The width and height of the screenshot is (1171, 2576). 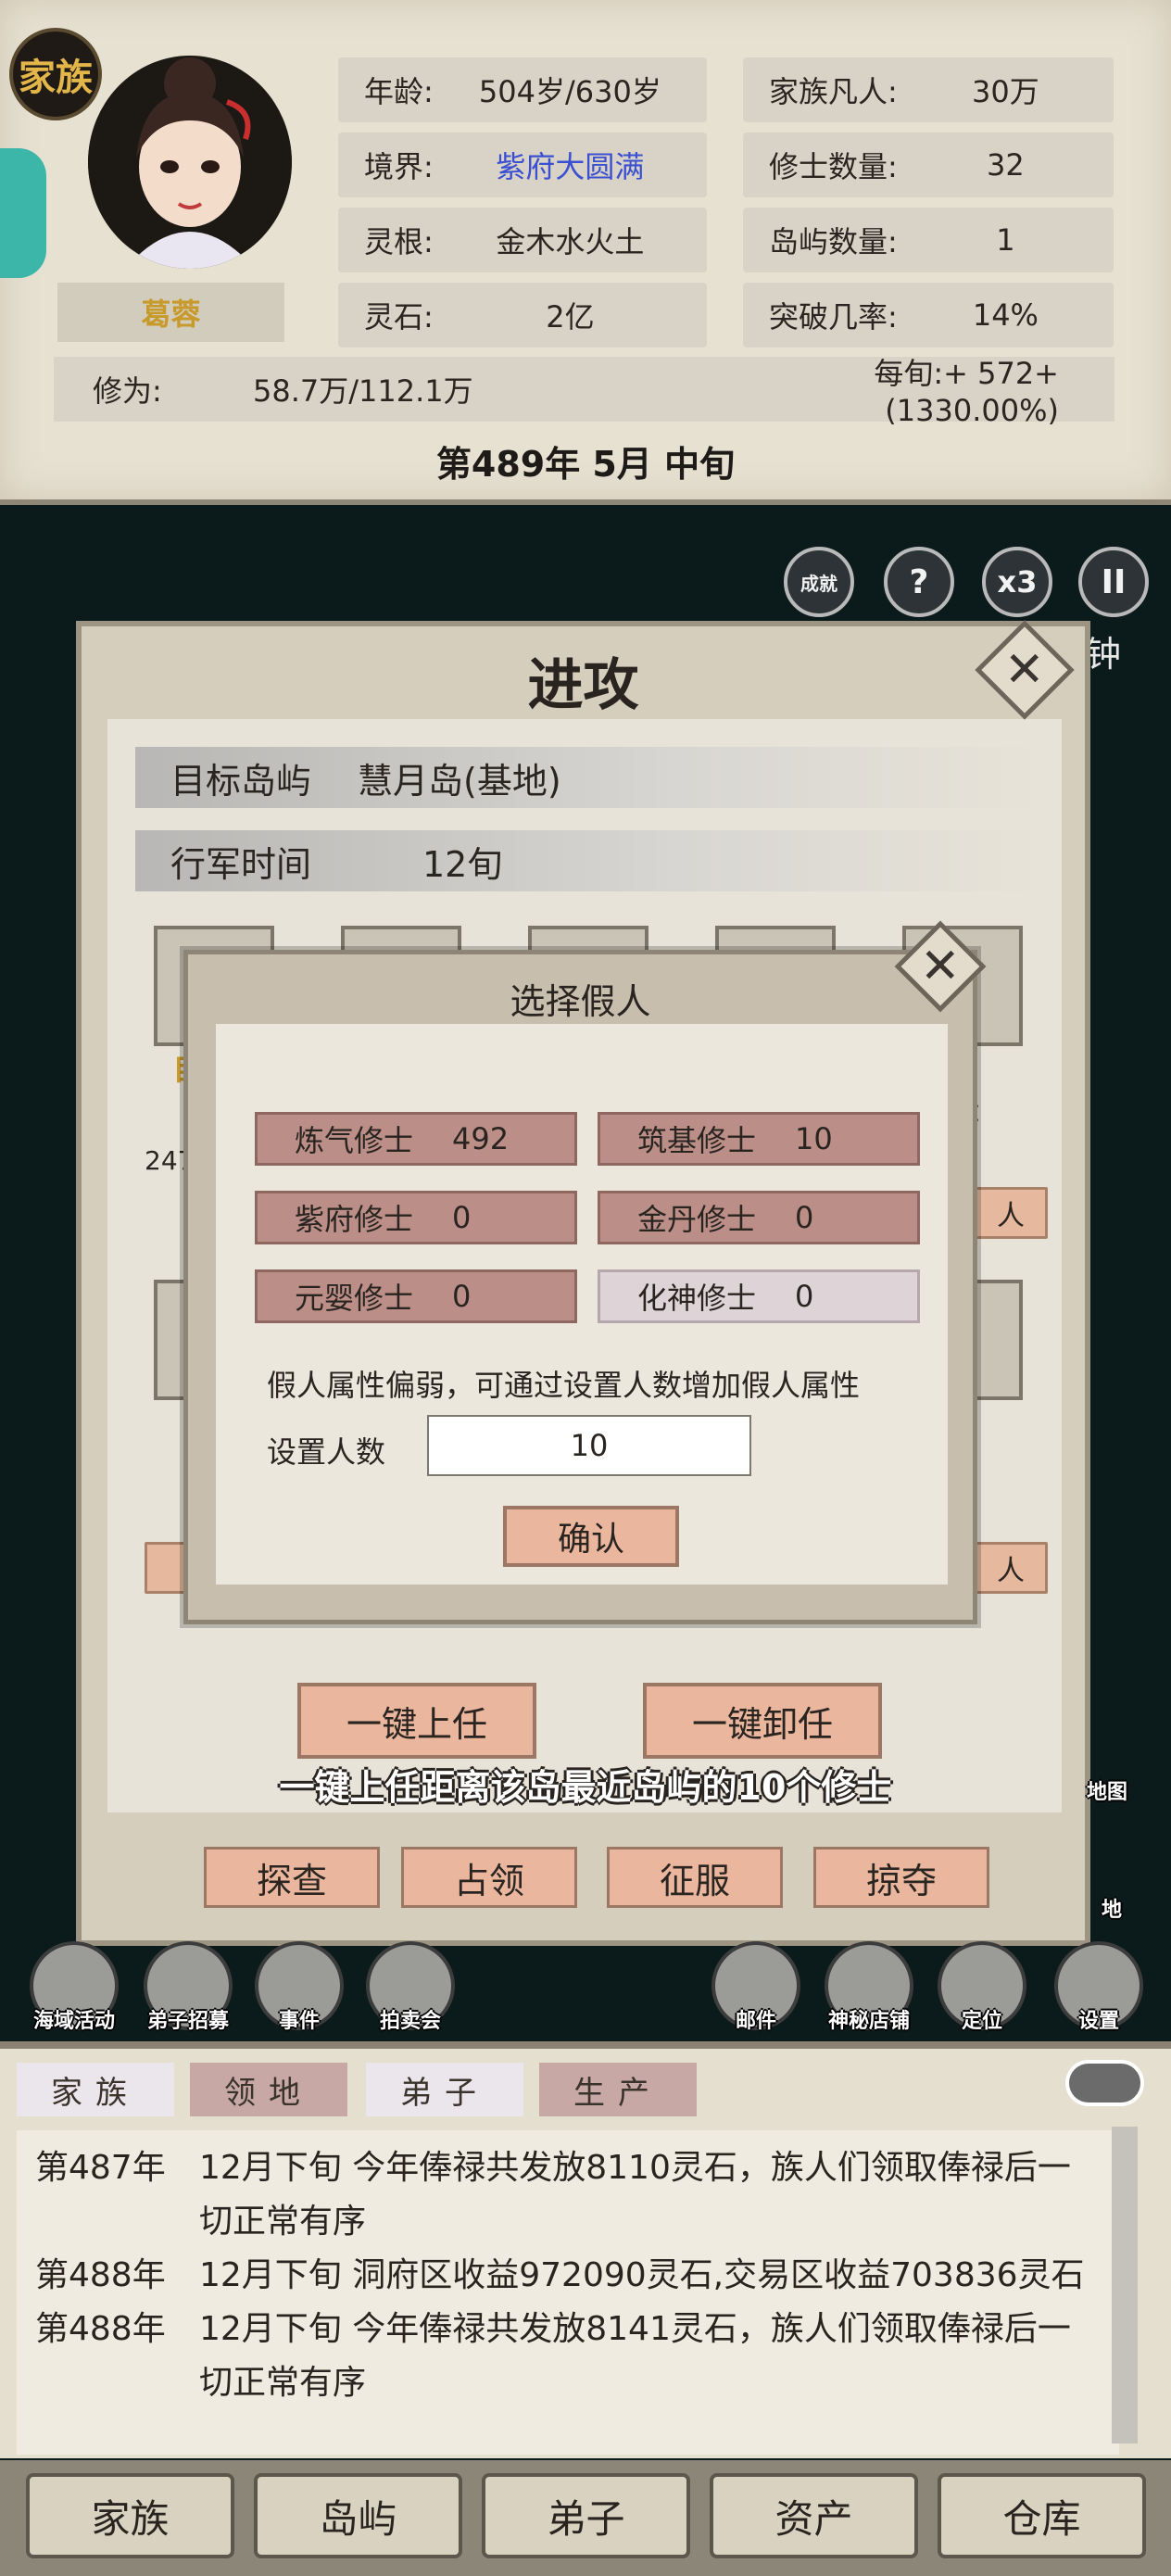 What do you see at coordinates (1104, 654) in the screenshot?
I see `right-edge-label: 钟` at bounding box center [1104, 654].